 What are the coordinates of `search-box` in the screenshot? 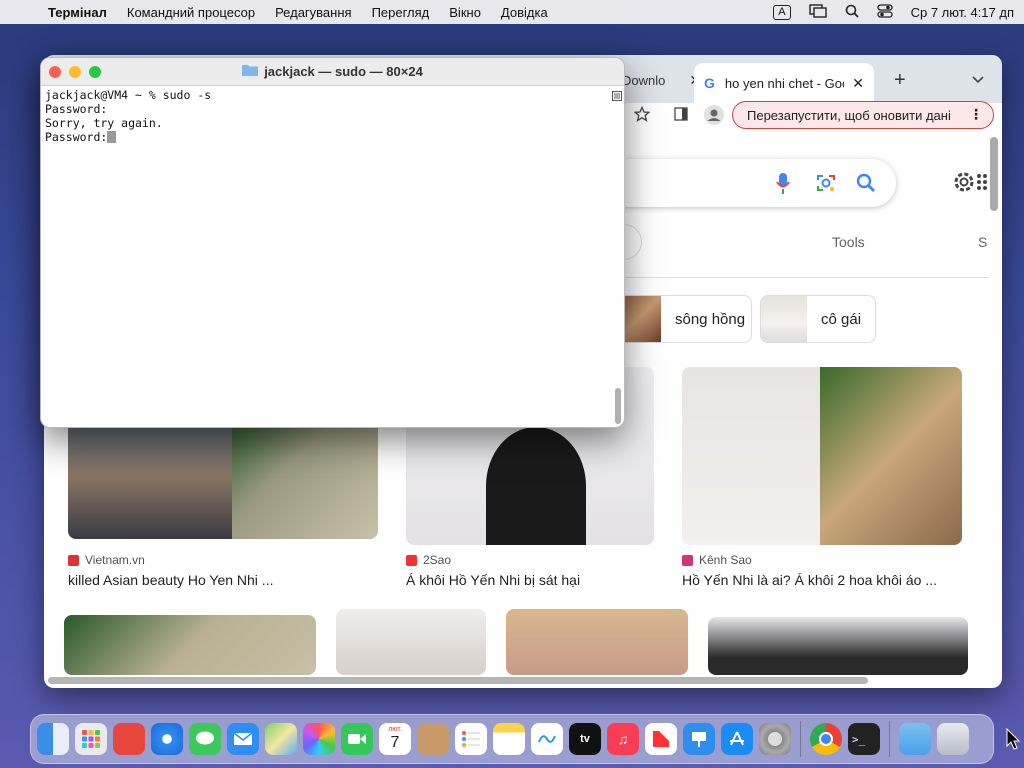 It's located at (750, 183).